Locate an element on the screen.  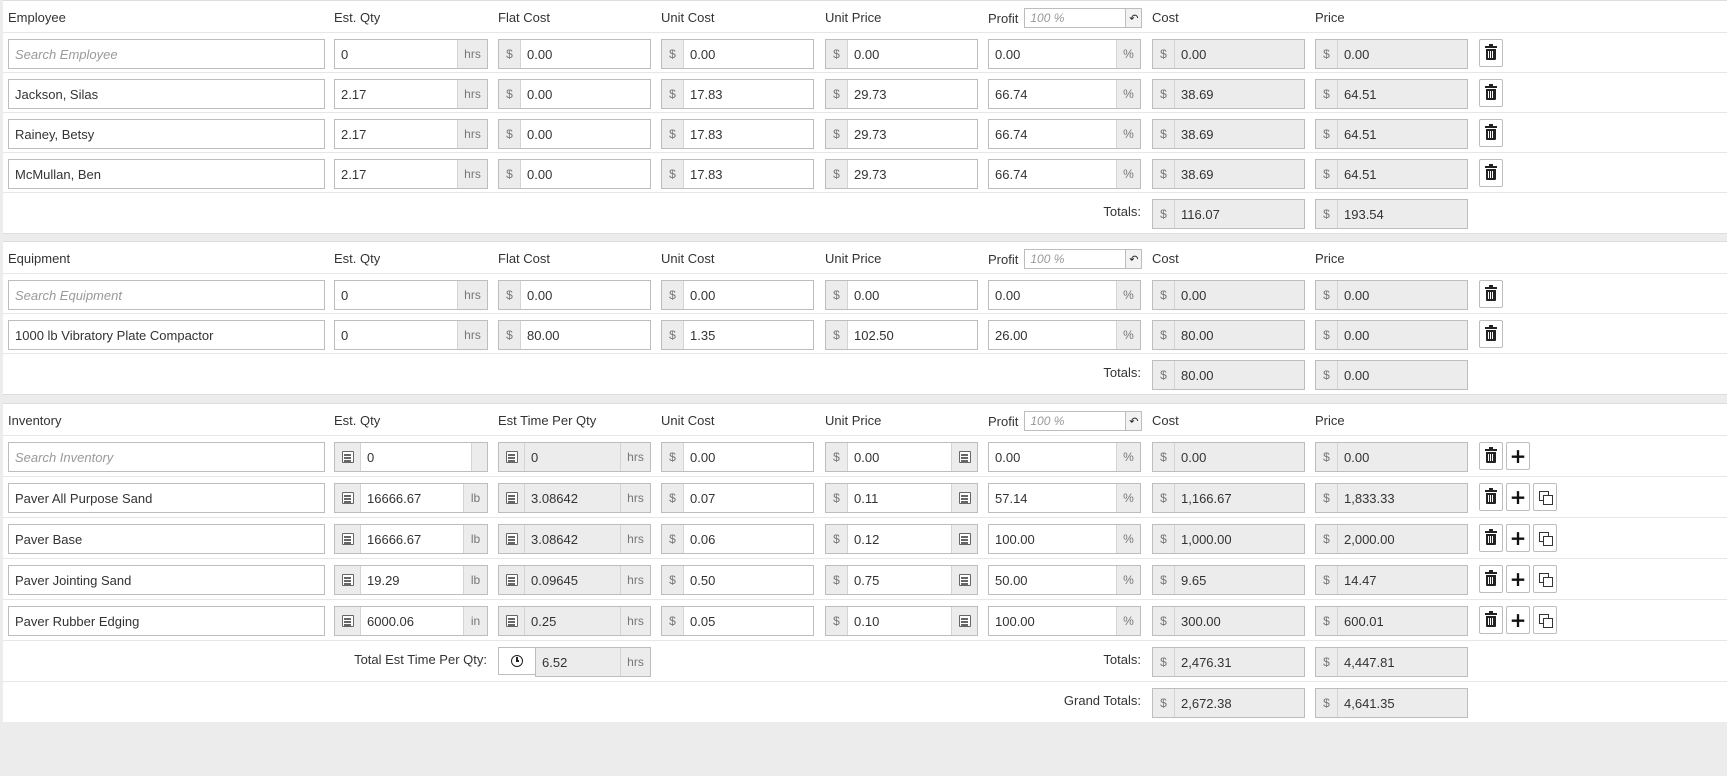
clock-button is located at coordinates (517, 661).